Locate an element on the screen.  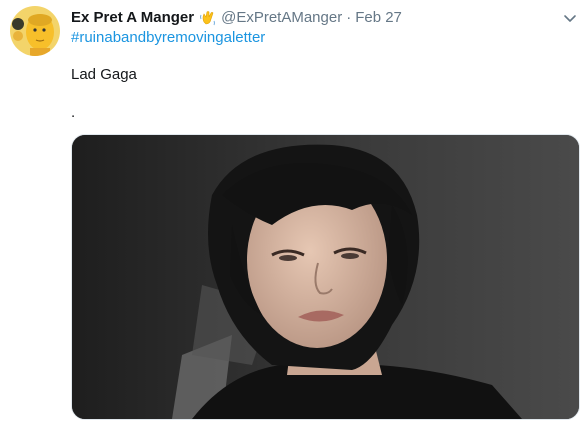
tweet-text: Lad Gaga is located at coordinates (104, 74).